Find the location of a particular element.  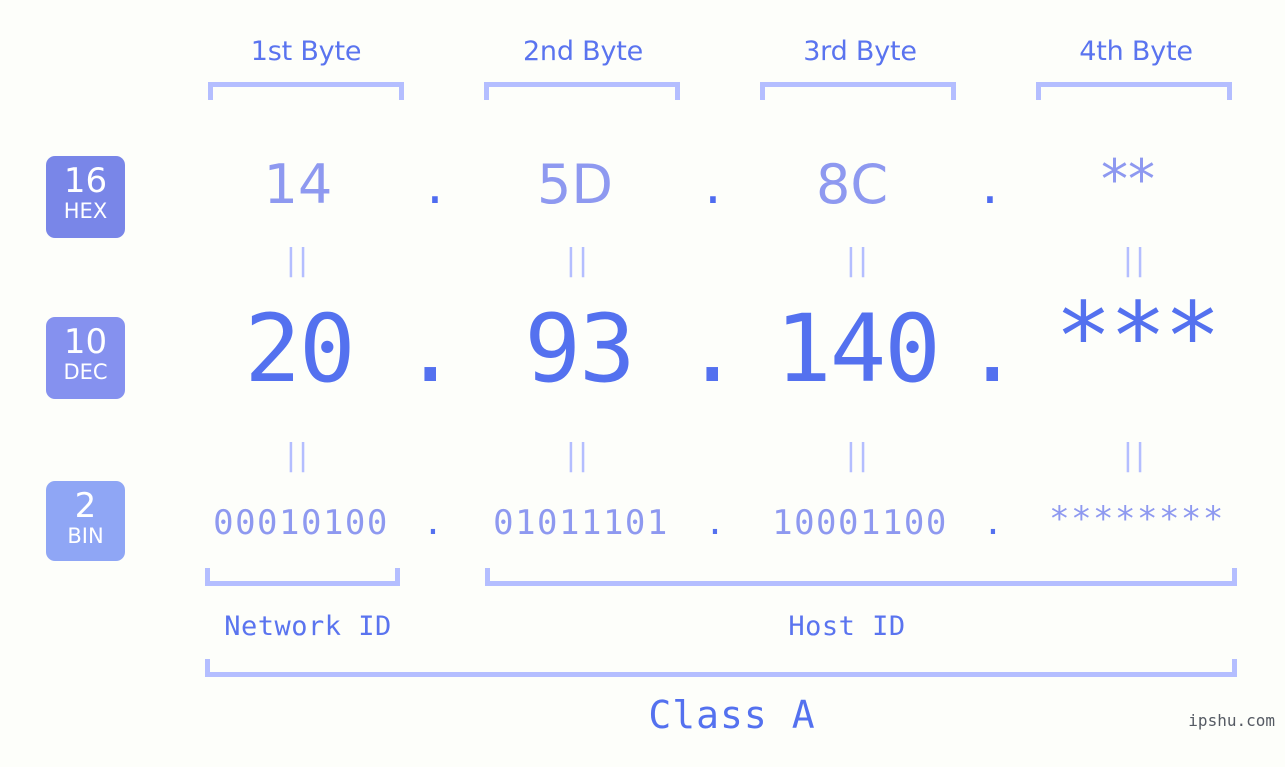

equals-mark-hex-dec-4: || is located at coordinates (1135, 260).